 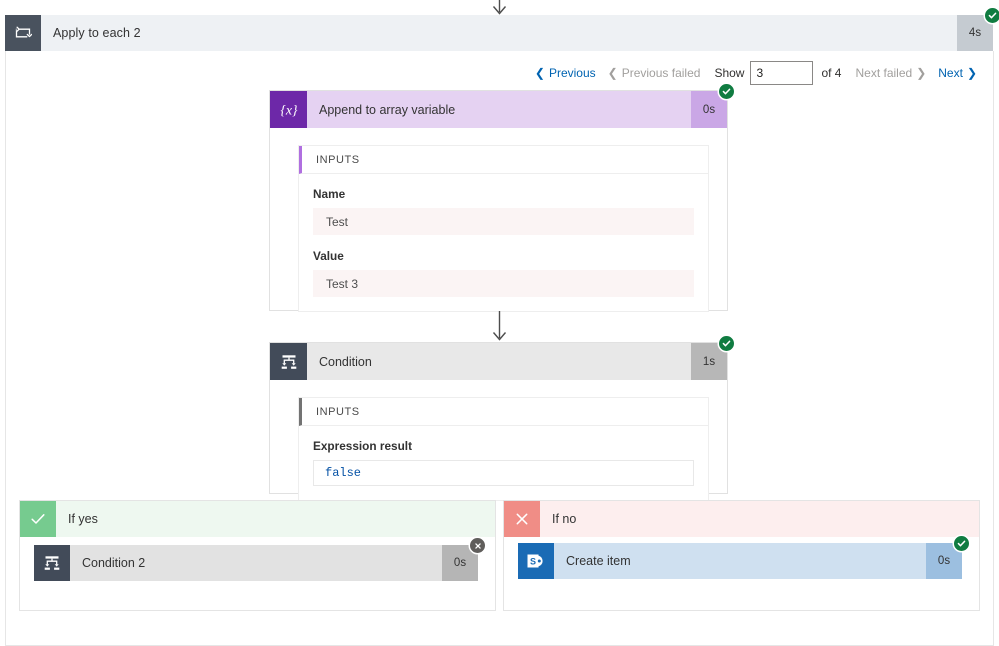 I want to click on scope-header-apply-to-each: Apply to each 2 4s, so click(x=502, y=29).